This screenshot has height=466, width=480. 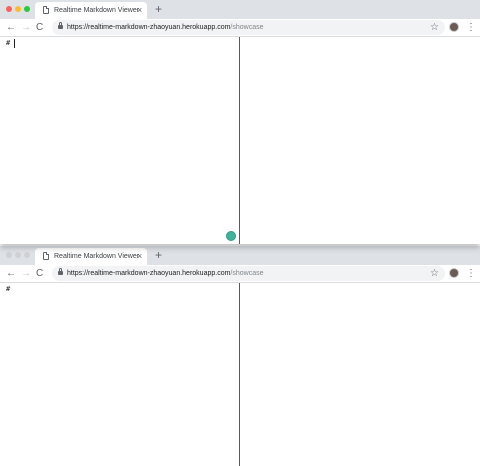 I want to click on extension-icon, so click(x=231, y=236).